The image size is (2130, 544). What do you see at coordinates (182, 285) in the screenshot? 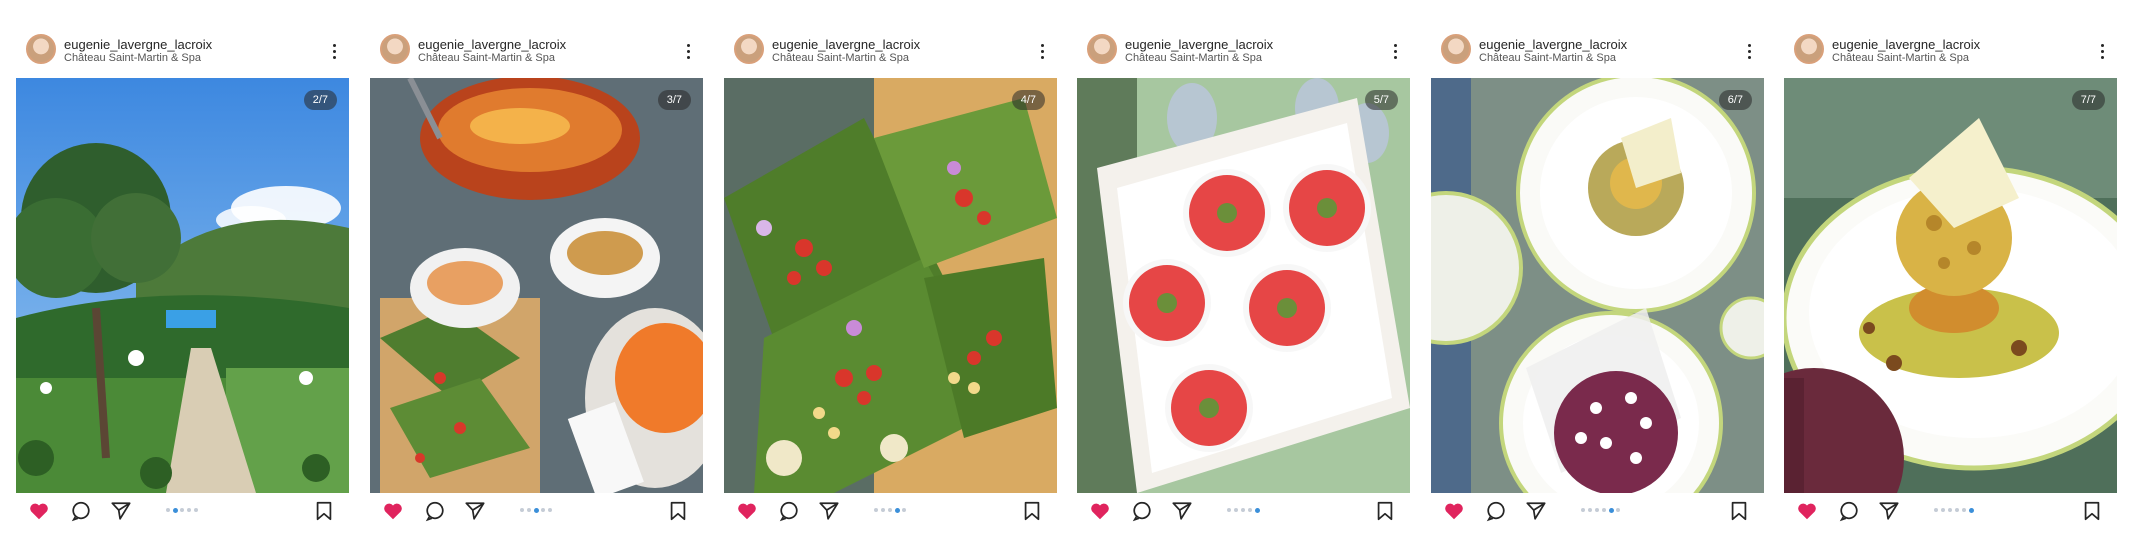
I see `post-photo: 2/7` at bounding box center [182, 285].